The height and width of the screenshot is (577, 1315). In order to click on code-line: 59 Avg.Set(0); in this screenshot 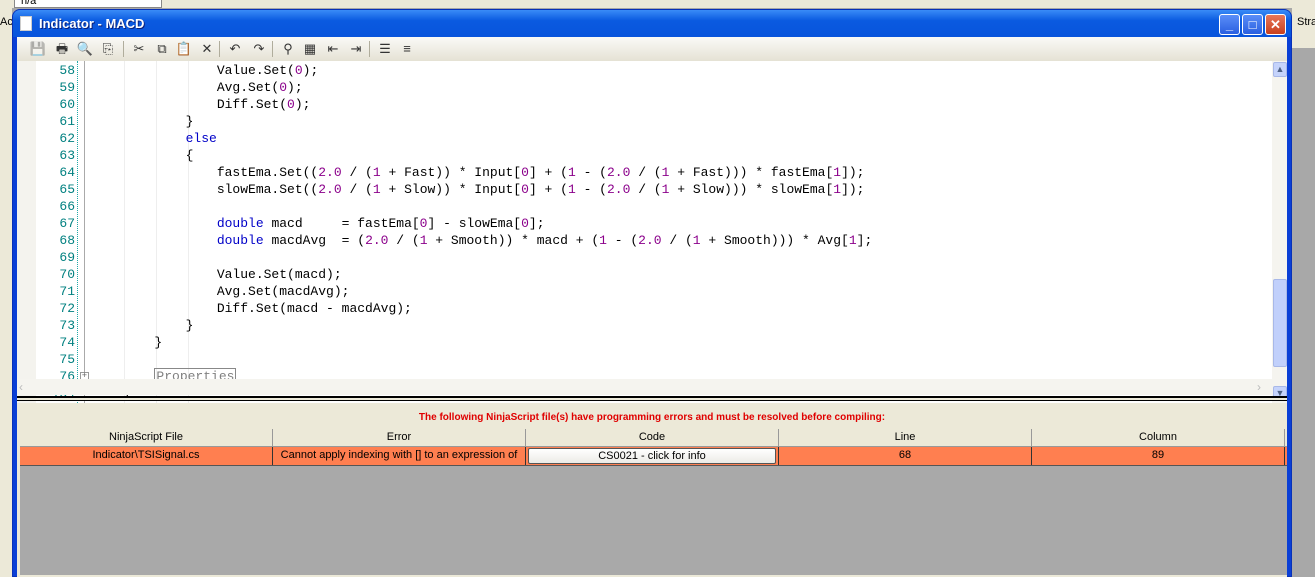, I will do `click(644, 87)`.